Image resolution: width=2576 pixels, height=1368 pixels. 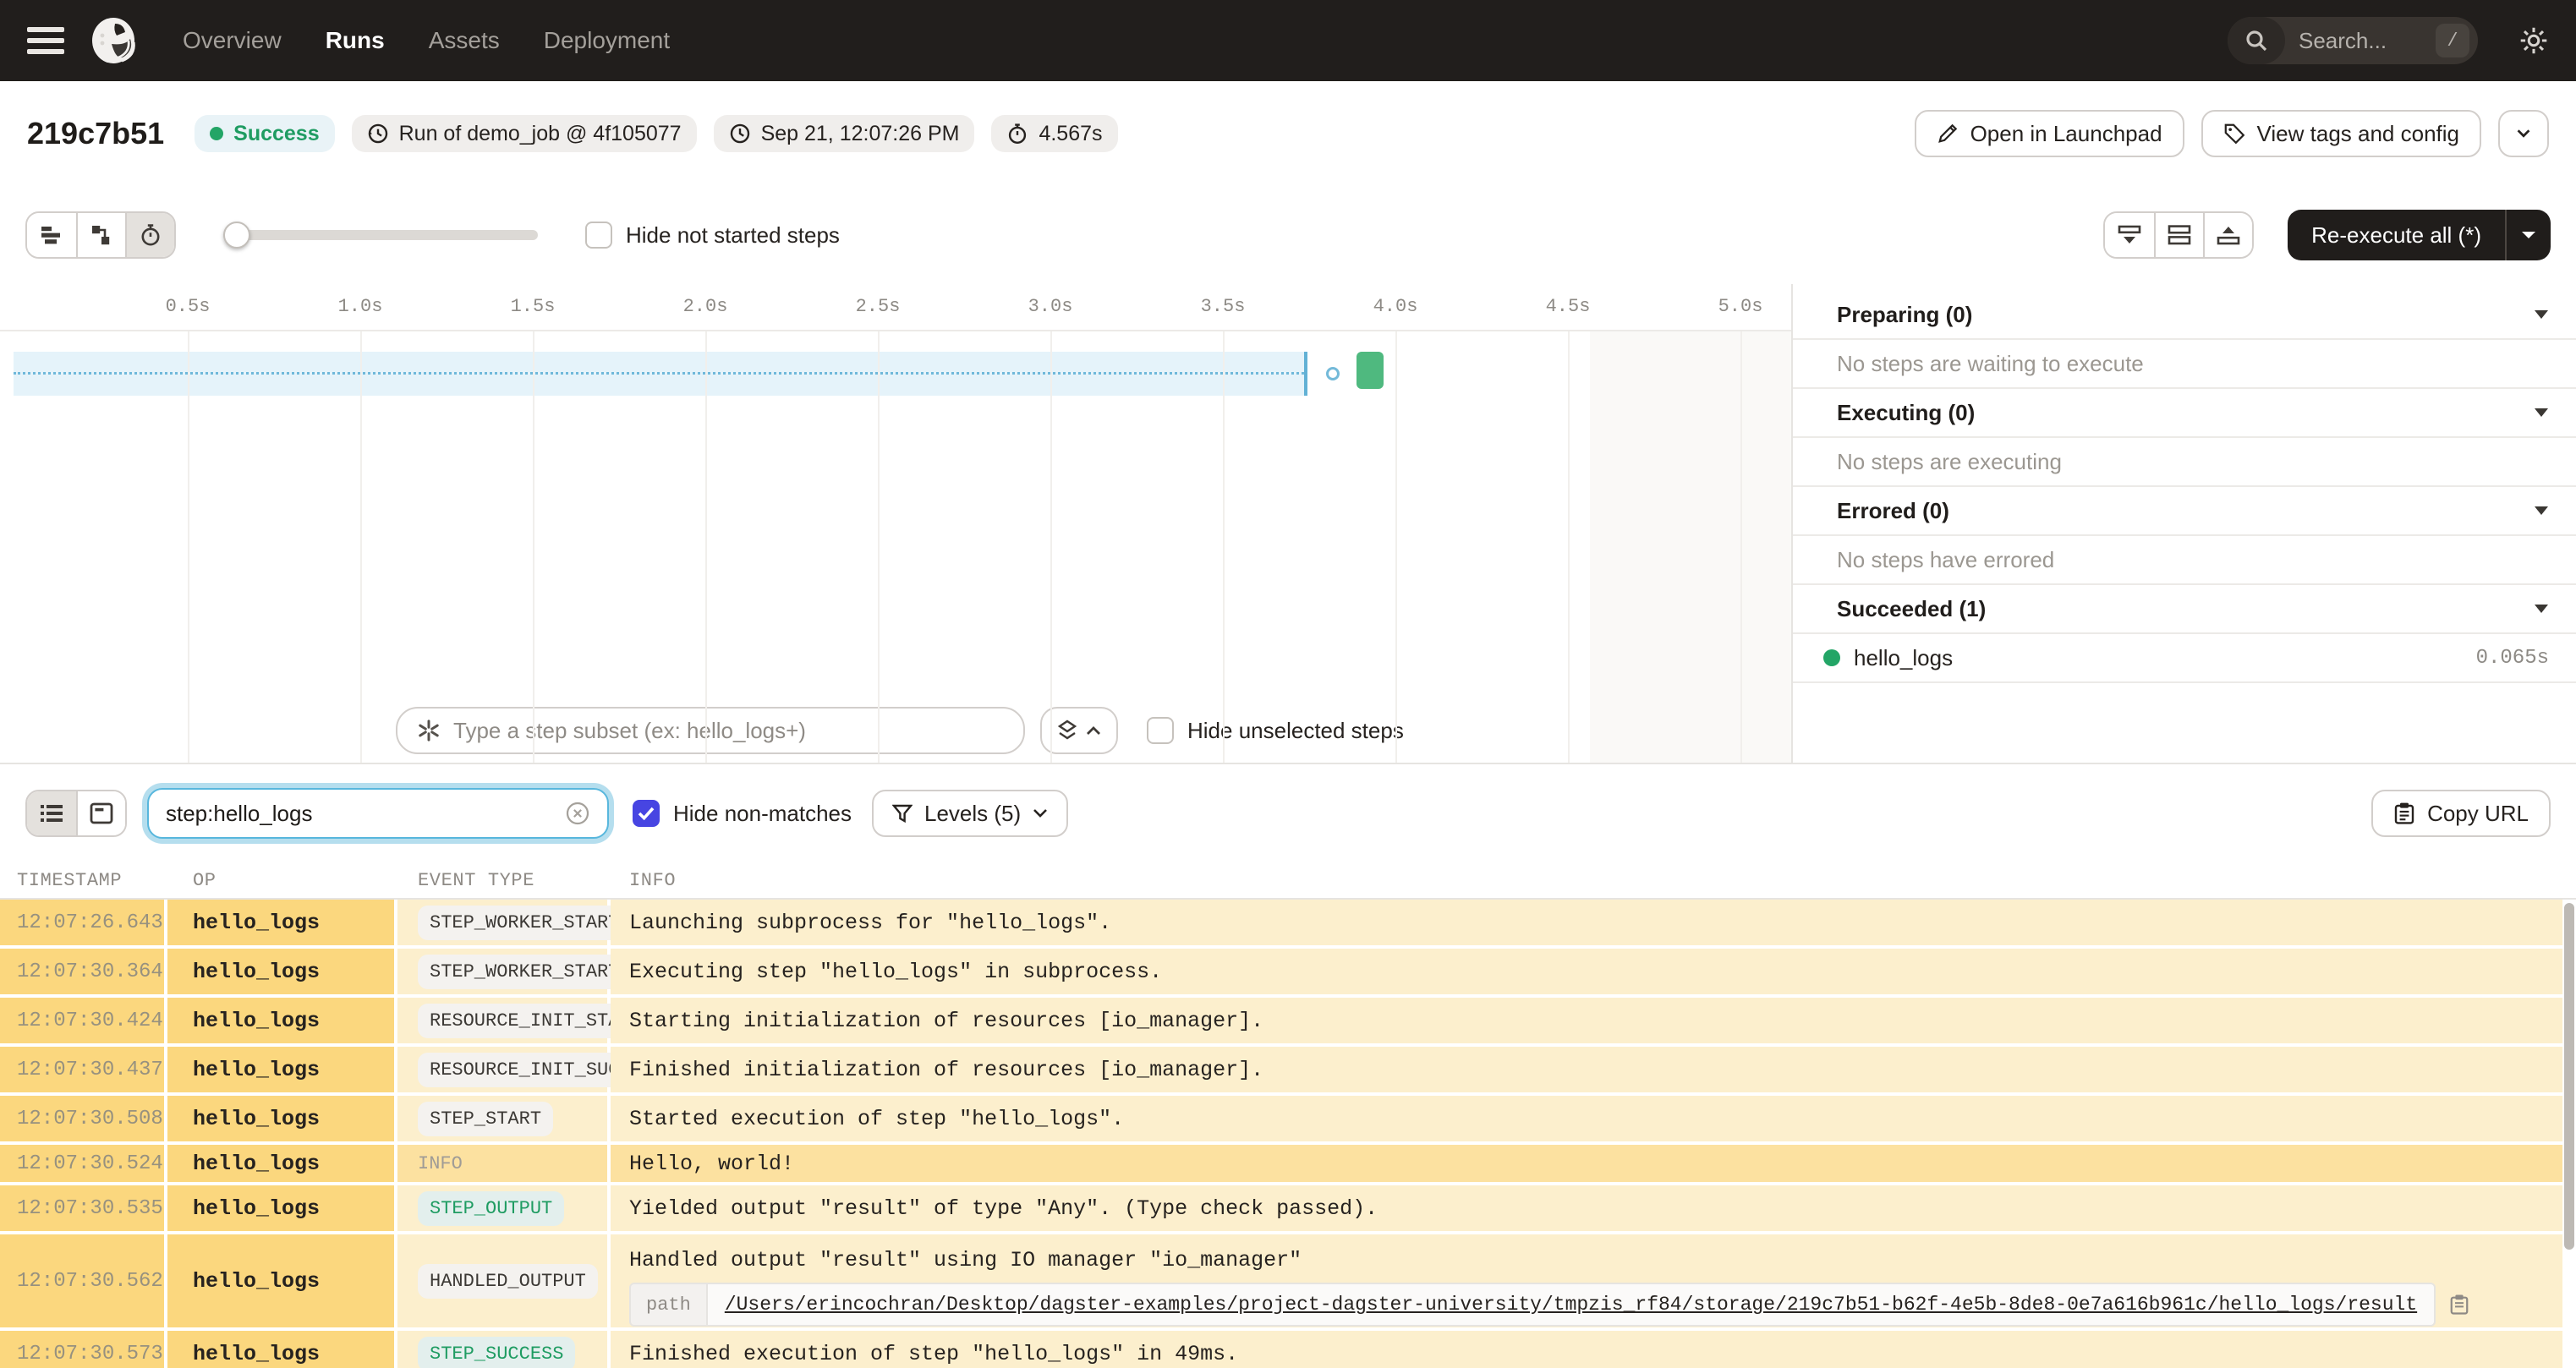 I want to click on log-filter-input: step:hello_logs, so click(x=378, y=814).